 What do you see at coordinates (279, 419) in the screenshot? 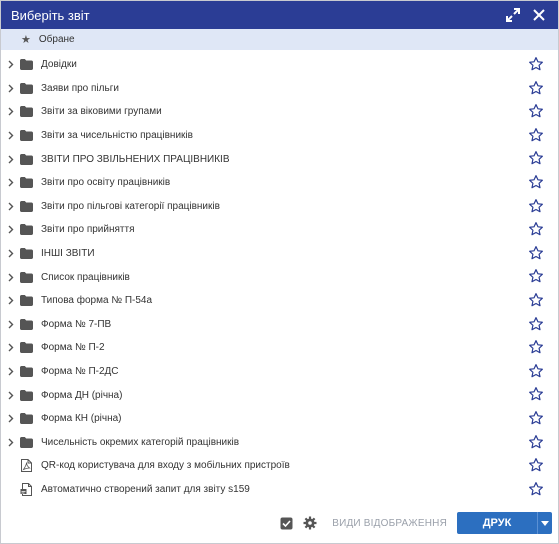
I see `list-item: Форма КН (річна)` at bounding box center [279, 419].